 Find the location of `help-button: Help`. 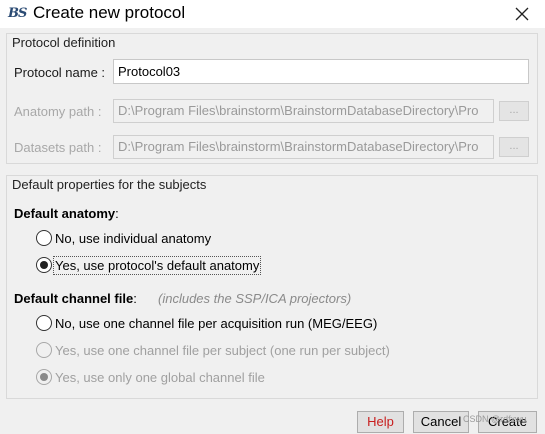

help-button: Help is located at coordinates (380, 422).